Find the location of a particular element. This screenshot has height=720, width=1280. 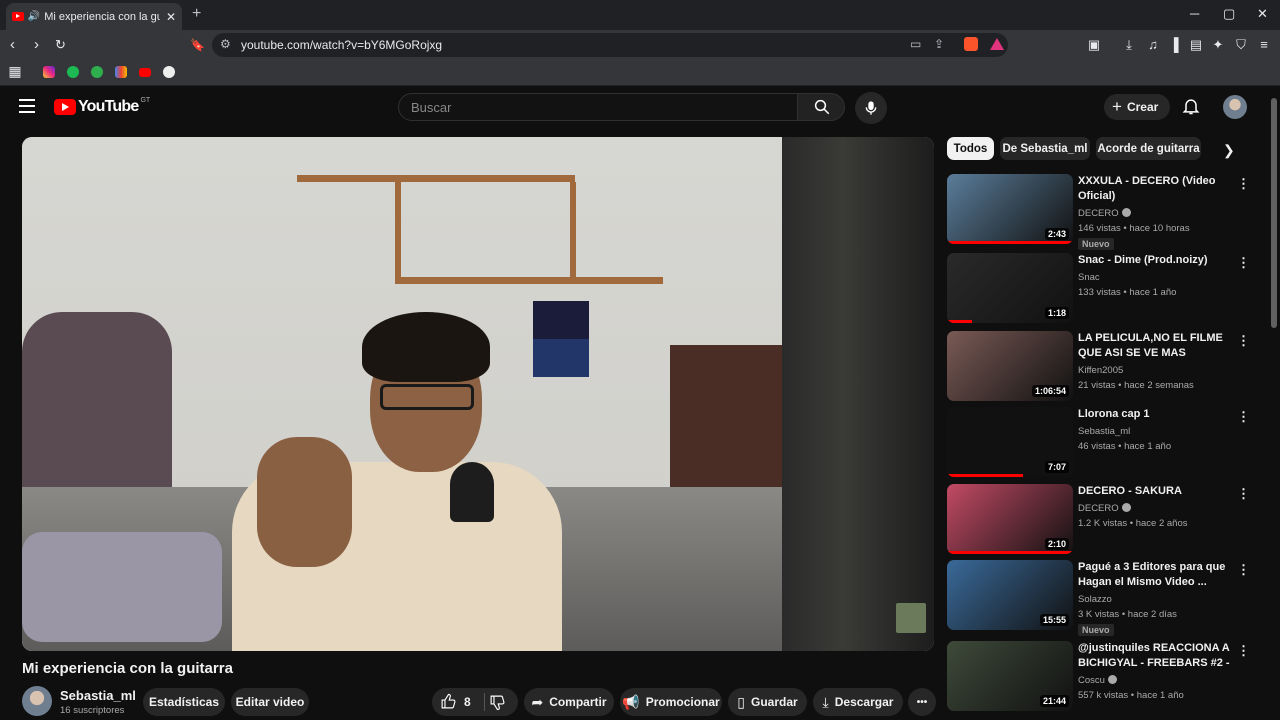

instagram-bookmark-icon is located at coordinates (49, 72).